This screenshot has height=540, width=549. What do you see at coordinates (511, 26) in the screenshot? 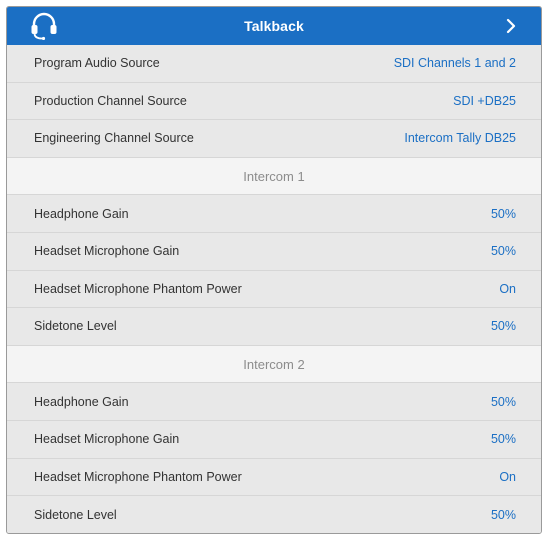
I see `chevron-right-icon` at bounding box center [511, 26].